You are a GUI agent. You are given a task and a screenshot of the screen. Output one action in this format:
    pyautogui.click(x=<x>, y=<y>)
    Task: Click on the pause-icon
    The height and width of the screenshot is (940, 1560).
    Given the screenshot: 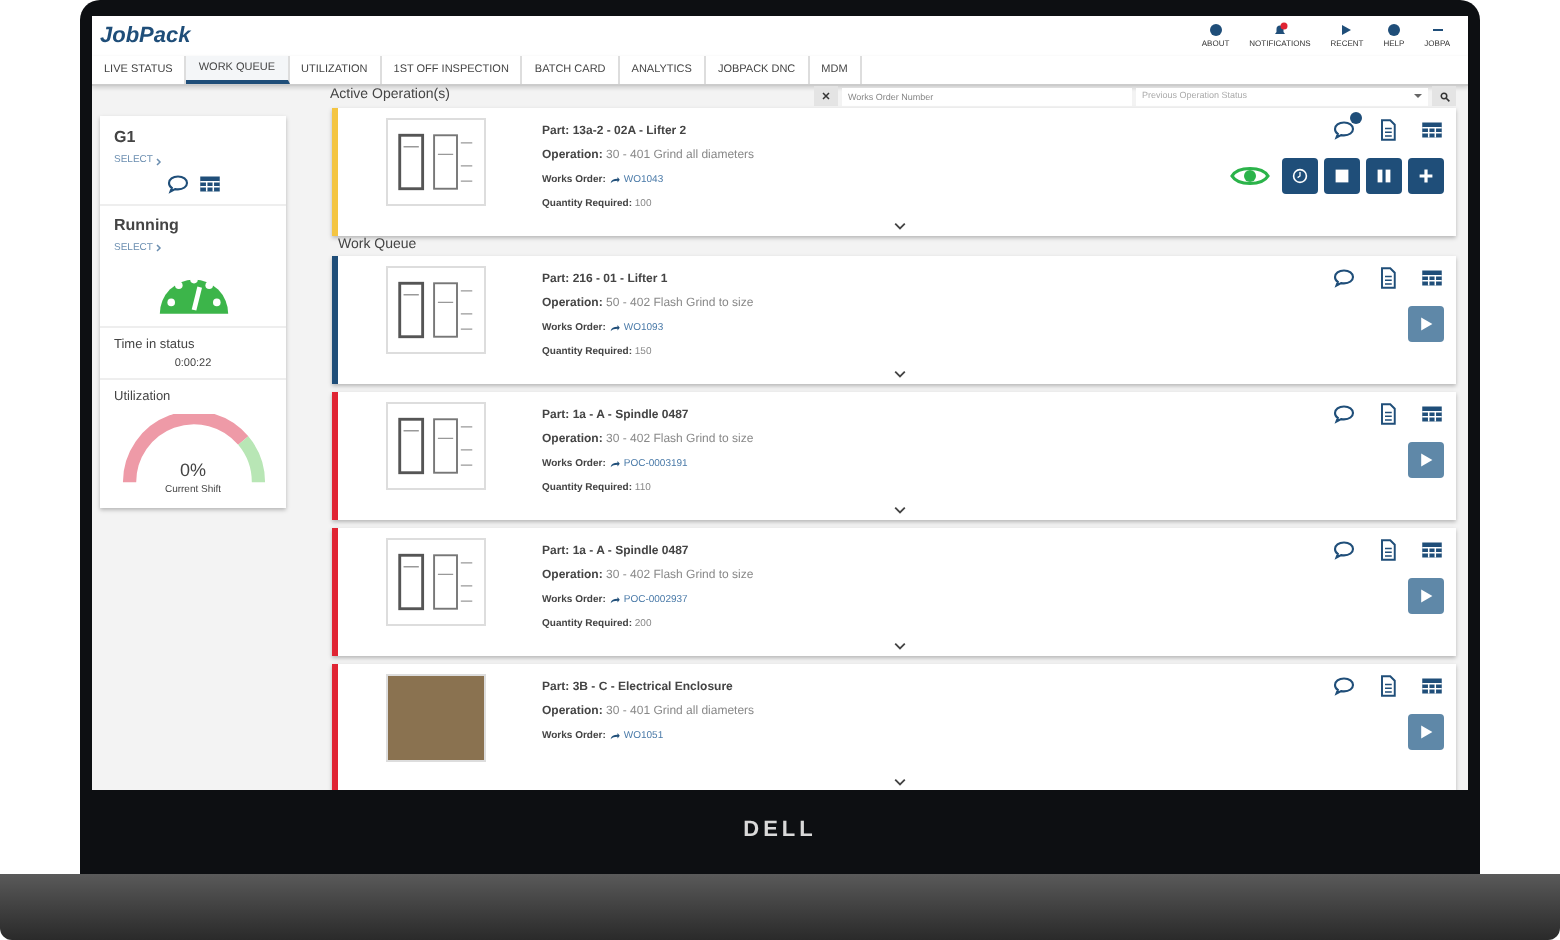 What is the action you would take?
    pyautogui.click(x=1384, y=175)
    